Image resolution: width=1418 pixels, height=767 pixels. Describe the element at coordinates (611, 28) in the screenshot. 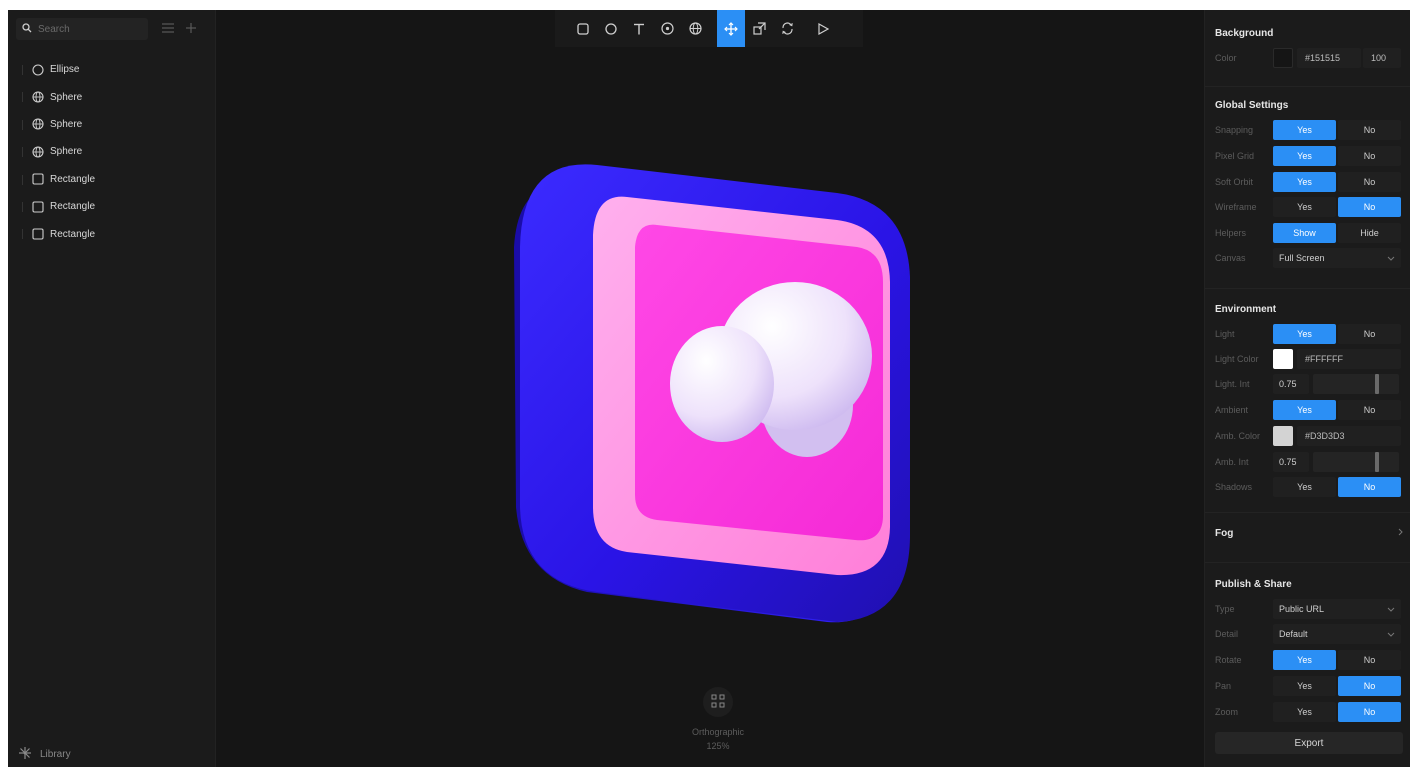

I see `ellipse-tool-icon` at that location.